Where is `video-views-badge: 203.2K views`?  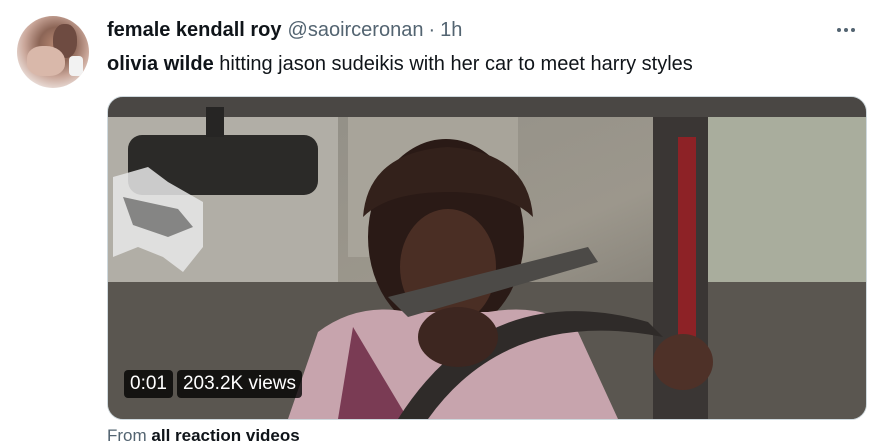
video-views-badge: 203.2K views is located at coordinates (239, 384).